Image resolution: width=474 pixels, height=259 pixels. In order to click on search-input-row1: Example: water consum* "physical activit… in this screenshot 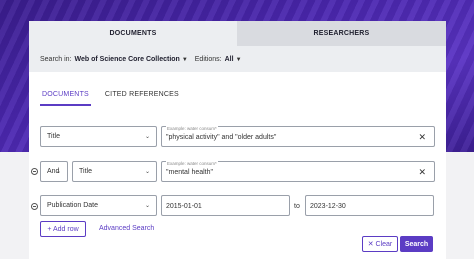, I will do `click(298, 136)`.